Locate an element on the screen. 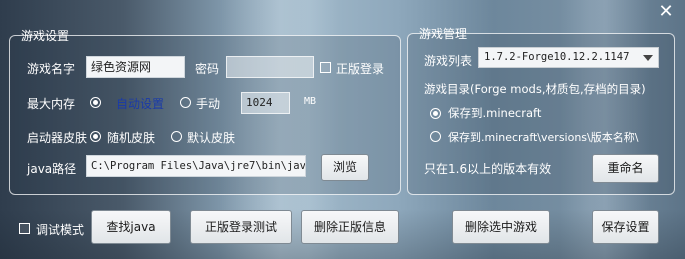  launcher-skin-label: 启动器皮肤 is located at coordinates (57, 138).